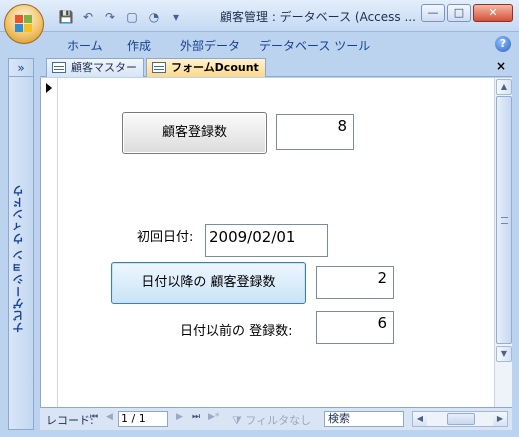 The image size is (519, 437). I want to click on ribbon-tab-strip: ホーム 作成 外部データ データベース ツール ?, so click(259, 44).